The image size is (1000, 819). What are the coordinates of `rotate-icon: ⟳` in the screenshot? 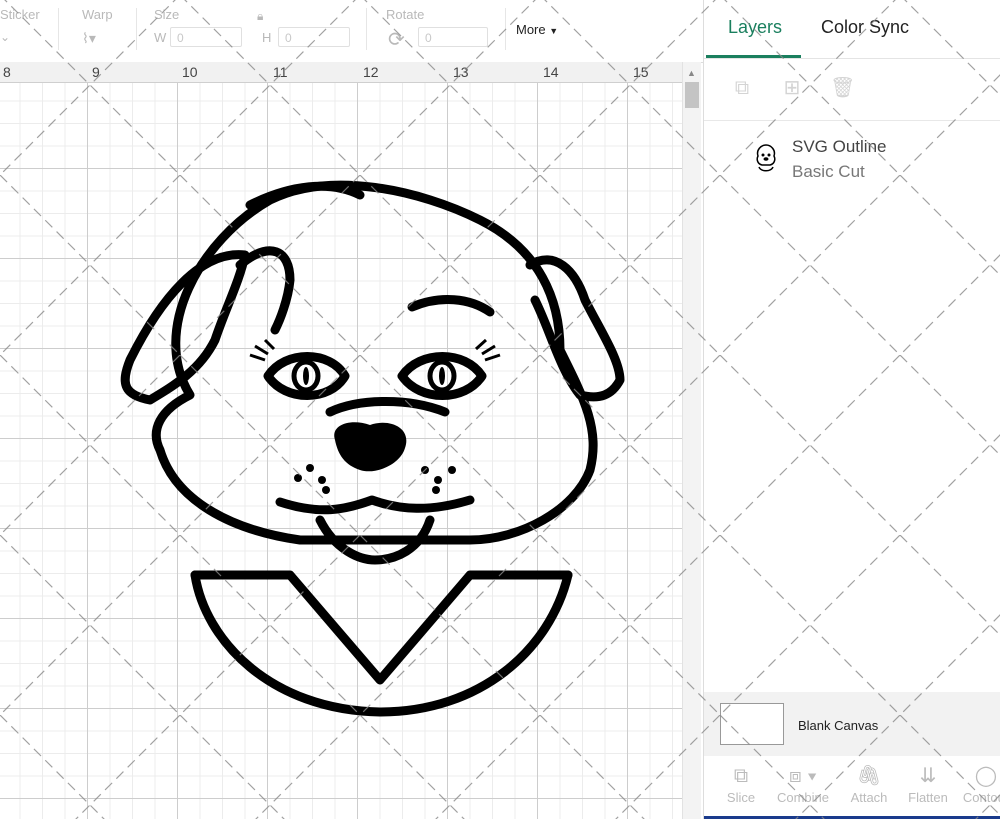 It's located at (396, 39).